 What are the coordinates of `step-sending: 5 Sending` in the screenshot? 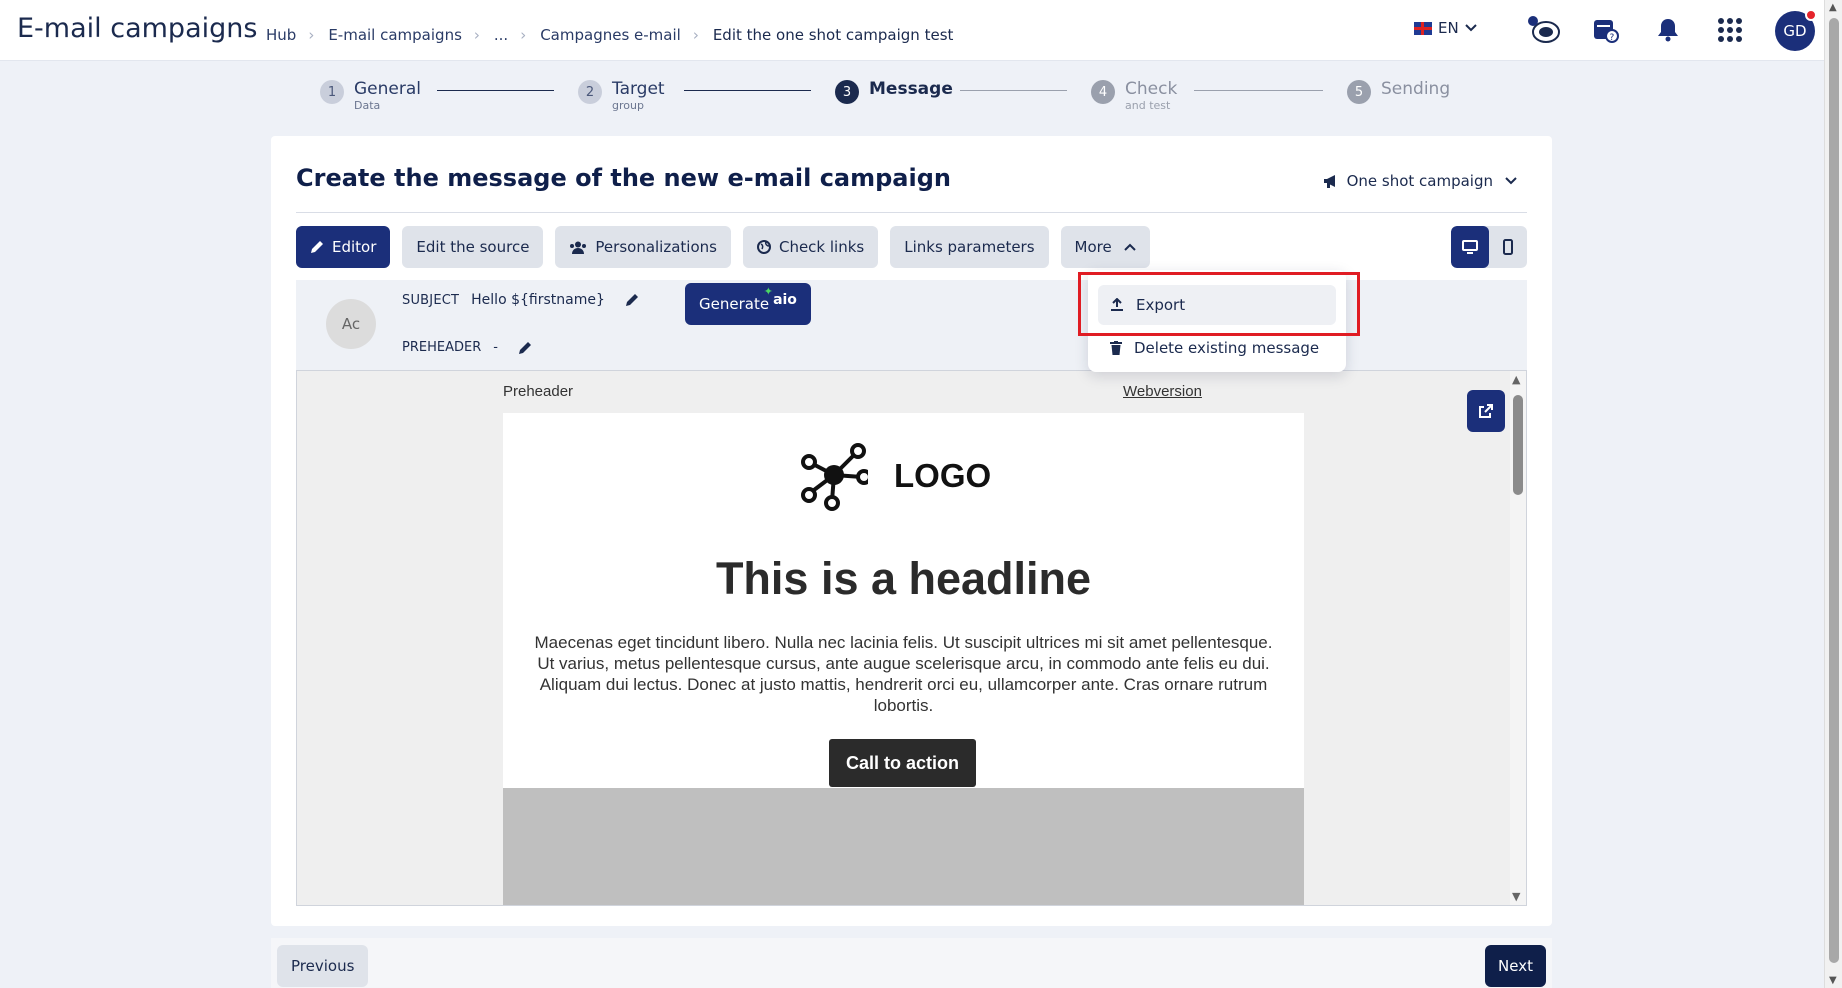 It's located at (1398, 91).